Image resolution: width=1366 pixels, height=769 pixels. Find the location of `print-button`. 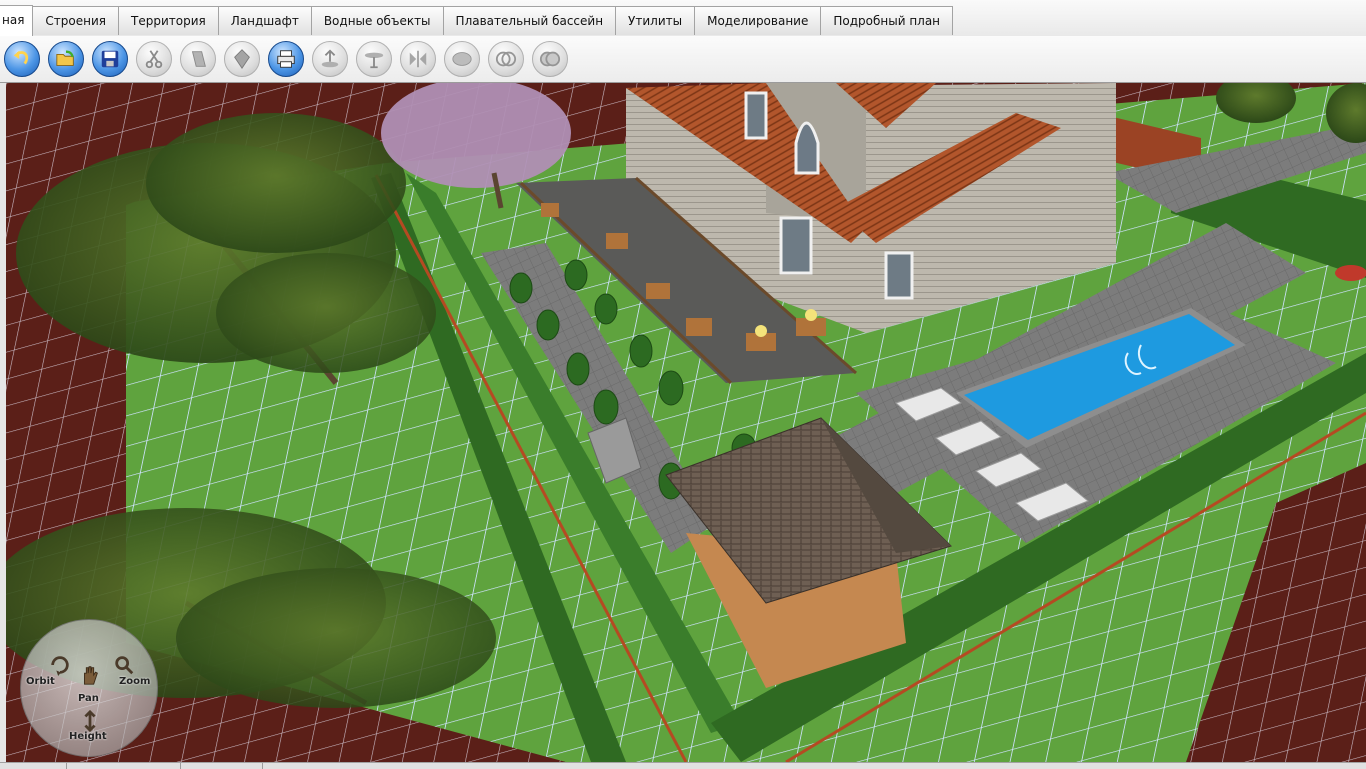

print-button is located at coordinates (286, 59).